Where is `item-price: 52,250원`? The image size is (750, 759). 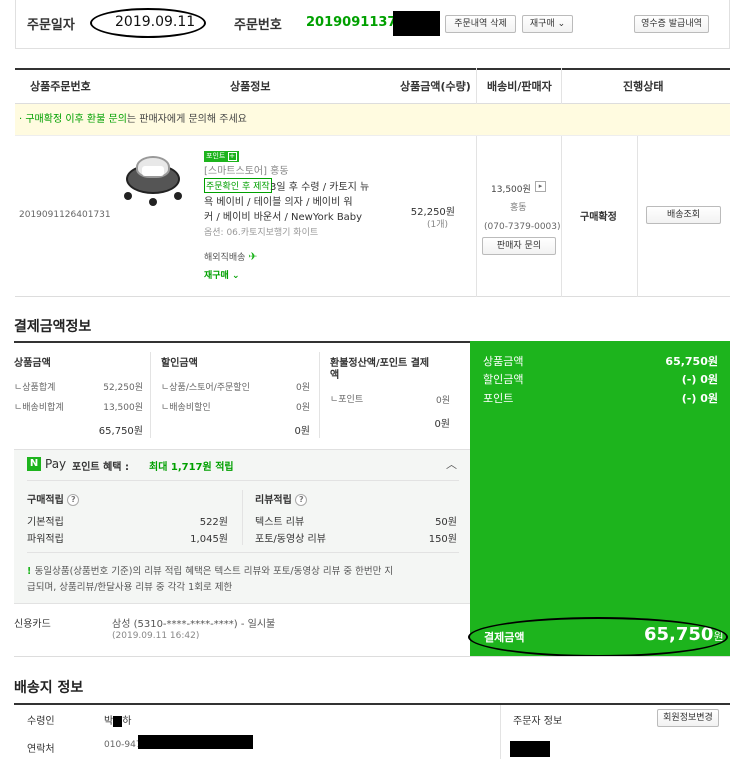 item-price: 52,250원 is located at coordinates (432, 212).